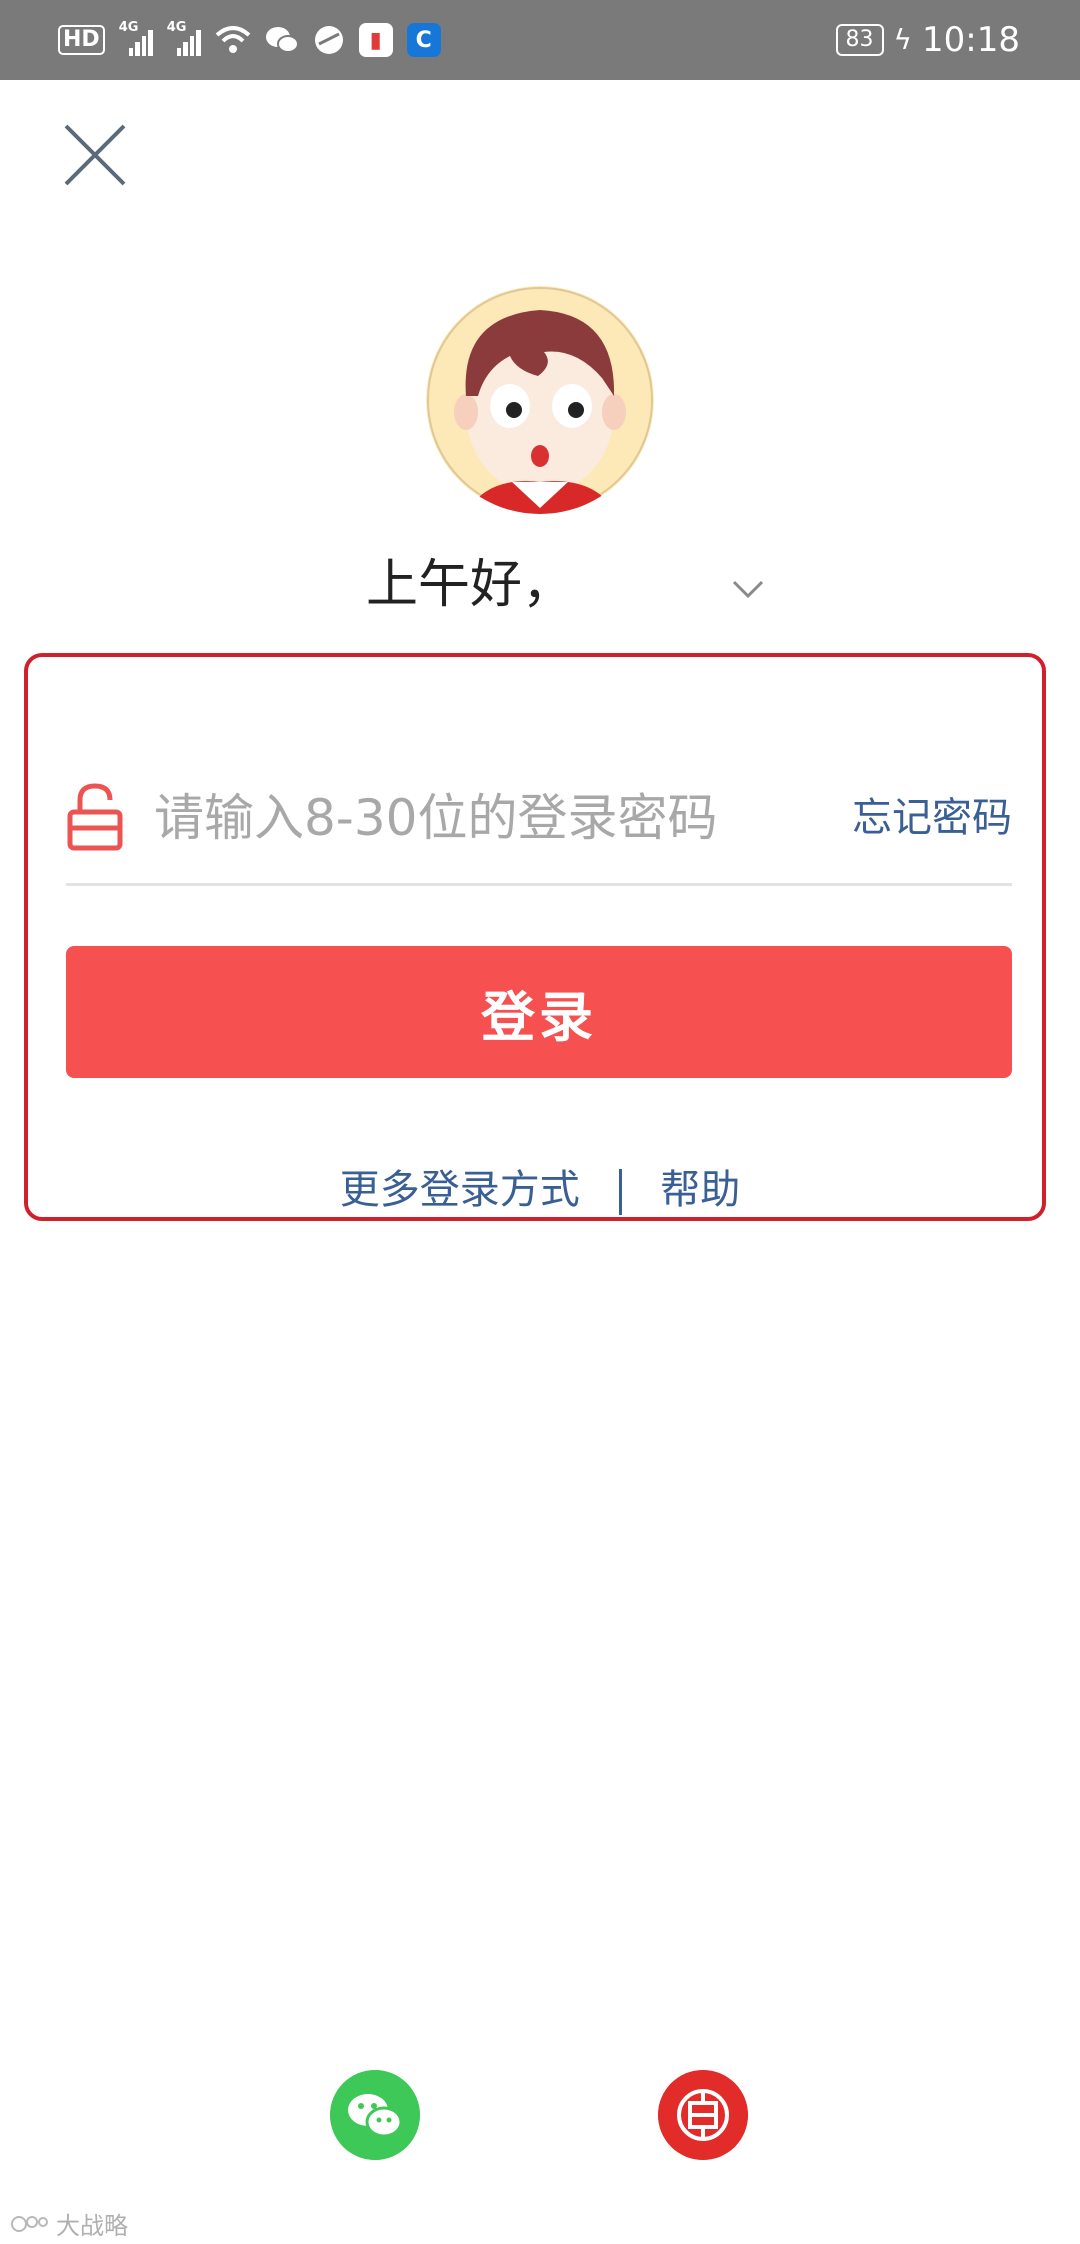 The width and height of the screenshot is (1080, 2244). I want to click on watermark-text: 大战略, so click(92, 2226).